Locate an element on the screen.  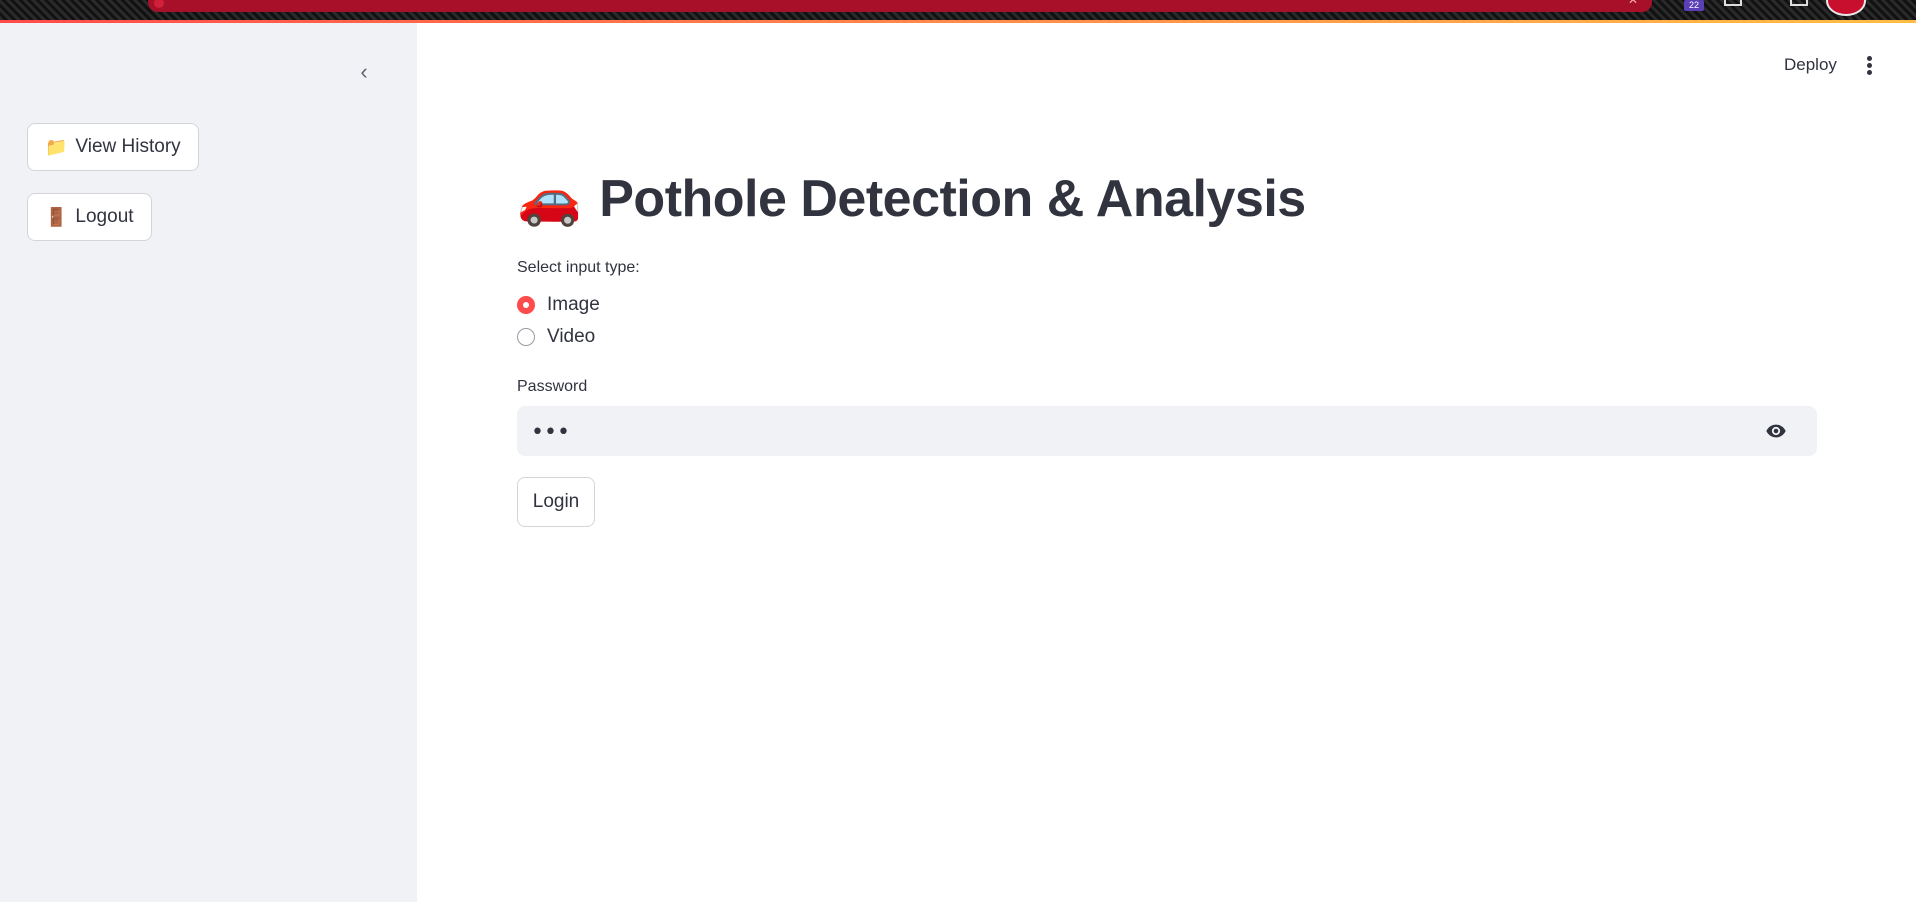
door-icon: 🚪 is located at coordinates (56, 216).